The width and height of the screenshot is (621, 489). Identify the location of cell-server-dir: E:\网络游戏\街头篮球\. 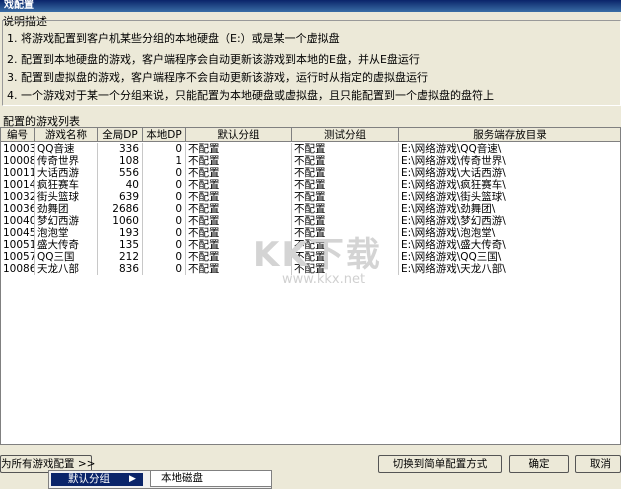
(509, 197).